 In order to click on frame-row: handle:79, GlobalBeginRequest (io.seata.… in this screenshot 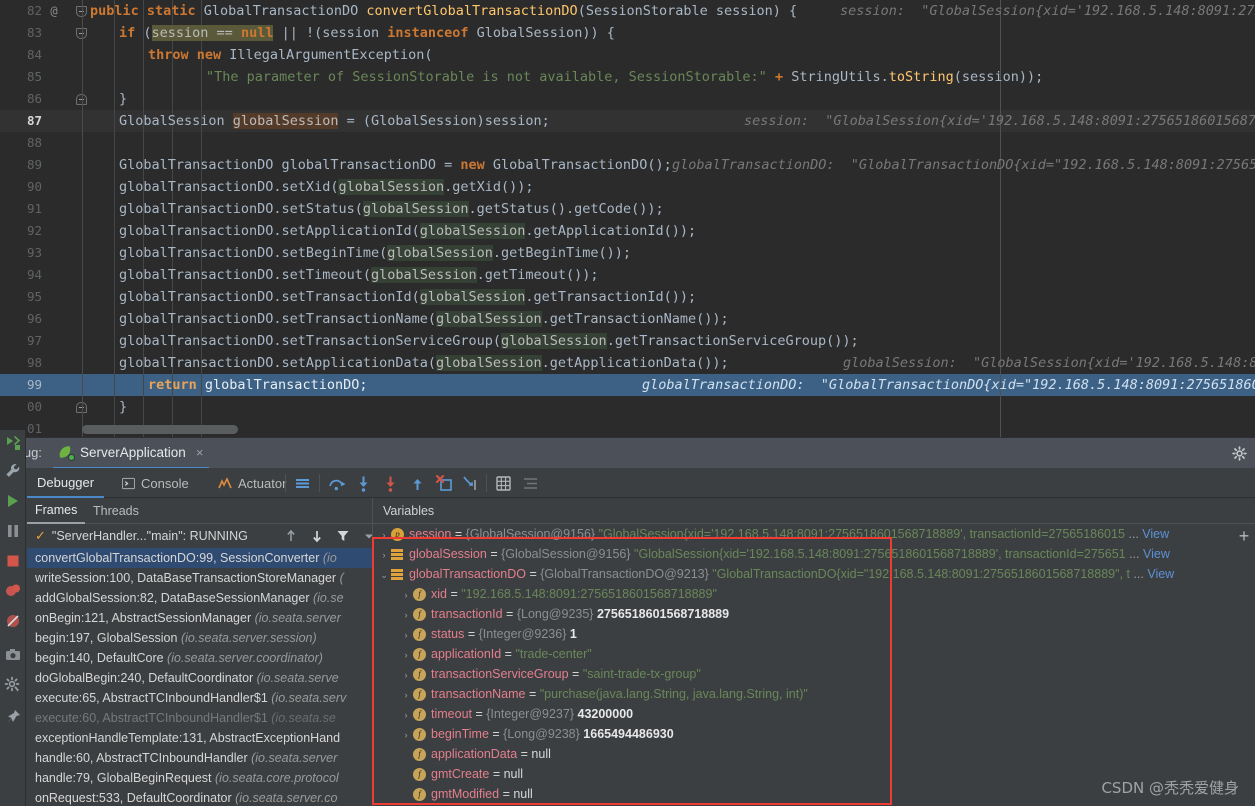, I will do `click(199, 778)`.